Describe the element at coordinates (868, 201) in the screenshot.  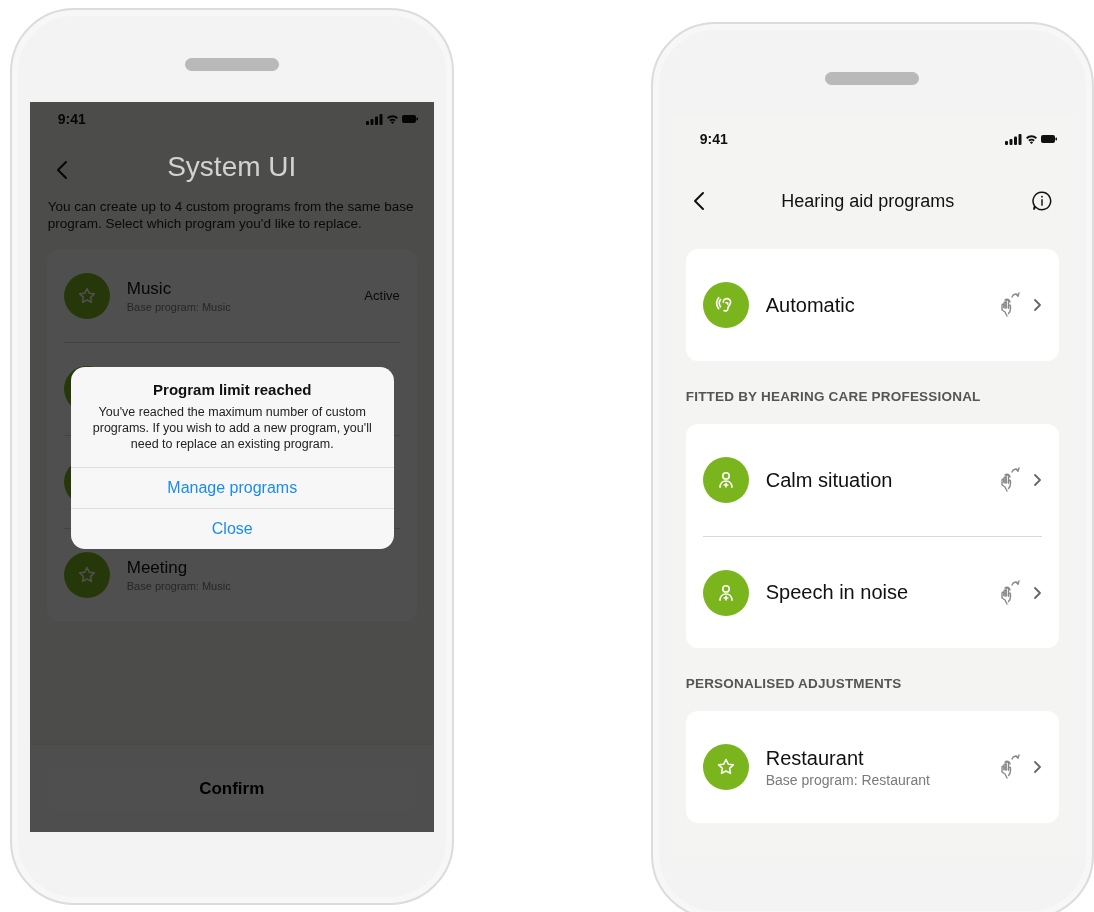
I see `screen-title: Hearing aid programs` at that location.